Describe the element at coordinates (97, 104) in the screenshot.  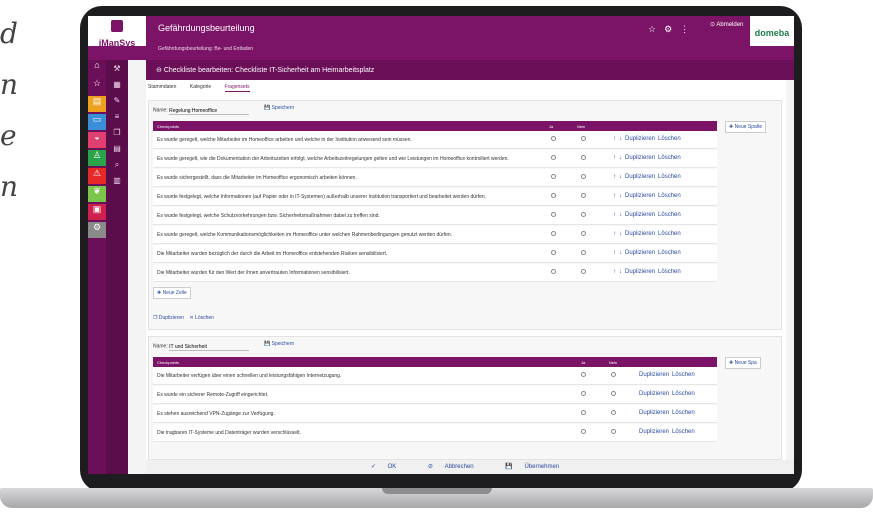
I see `document-icon: ▤` at that location.